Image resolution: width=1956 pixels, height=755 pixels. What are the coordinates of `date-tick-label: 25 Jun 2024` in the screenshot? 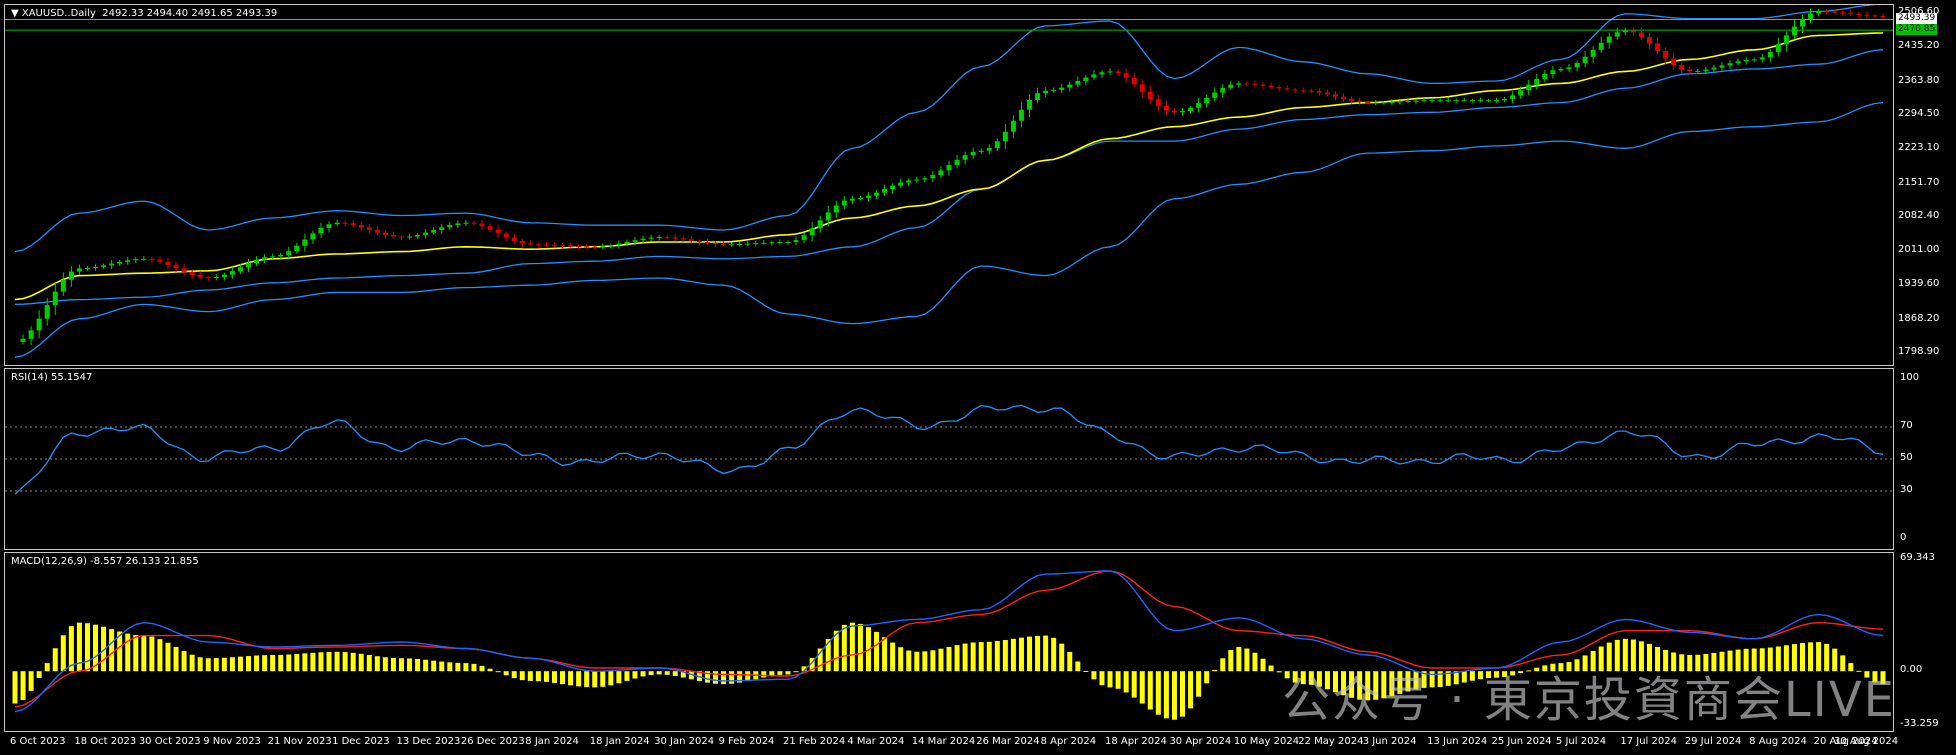 It's located at (1521, 741).